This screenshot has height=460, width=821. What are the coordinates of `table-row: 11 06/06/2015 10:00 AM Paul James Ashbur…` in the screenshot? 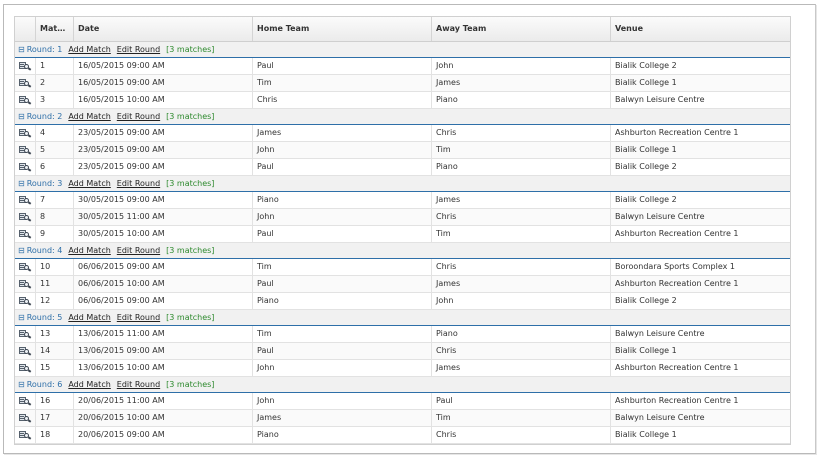 It's located at (402, 284).